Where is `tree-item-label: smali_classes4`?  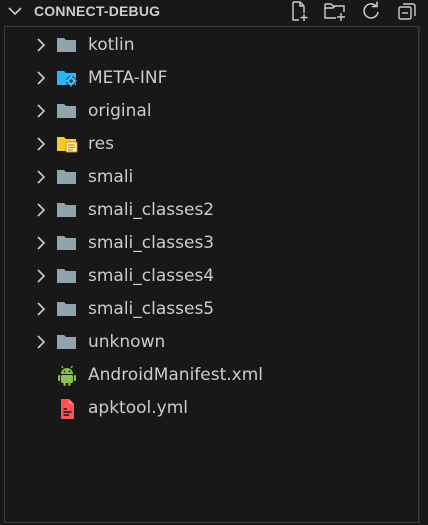
tree-item-label: smali_classes4 is located at coordinates (151, 276).